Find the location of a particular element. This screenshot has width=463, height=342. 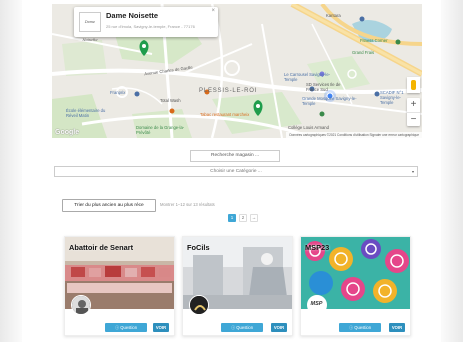

shop-title: MSP23 is located at coordinates (317, 247).